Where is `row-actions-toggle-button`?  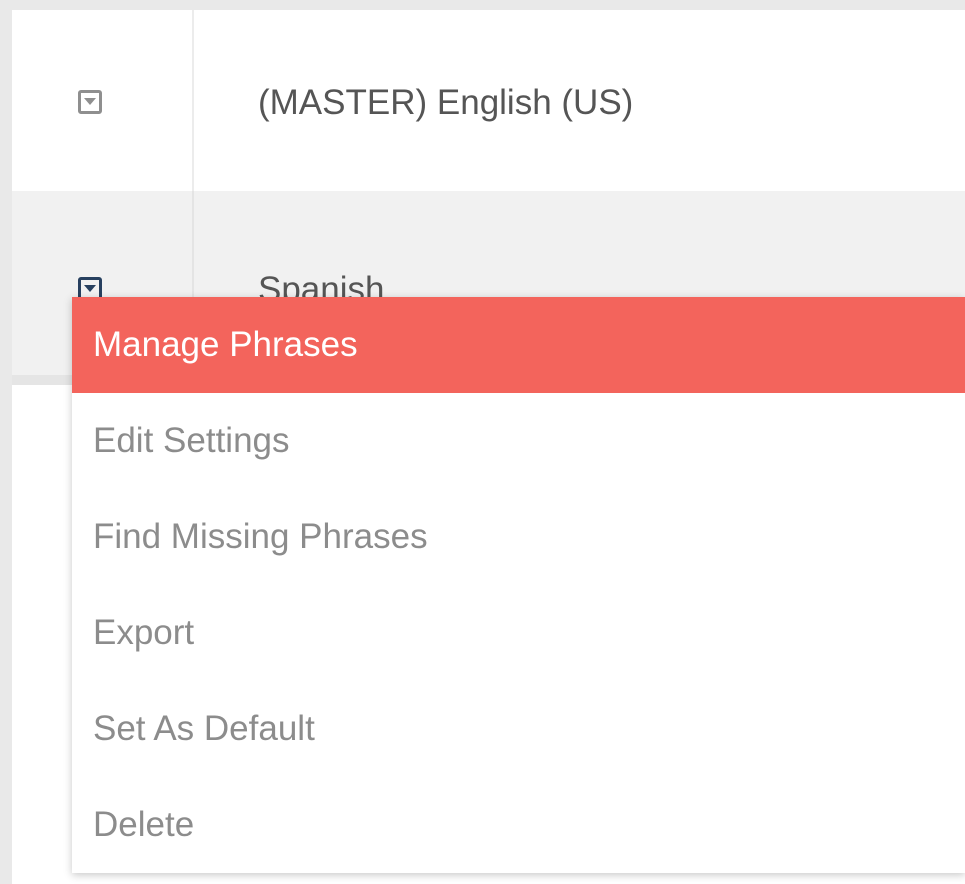 row-actions-toggle-button is located at coordinates (90, 102).